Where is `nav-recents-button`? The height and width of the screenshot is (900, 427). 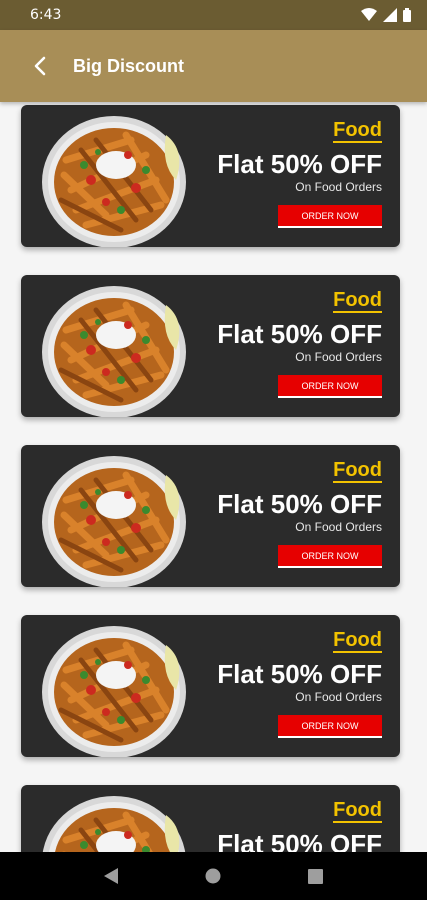
nav-recents-button is located at coordinates (316, 876).